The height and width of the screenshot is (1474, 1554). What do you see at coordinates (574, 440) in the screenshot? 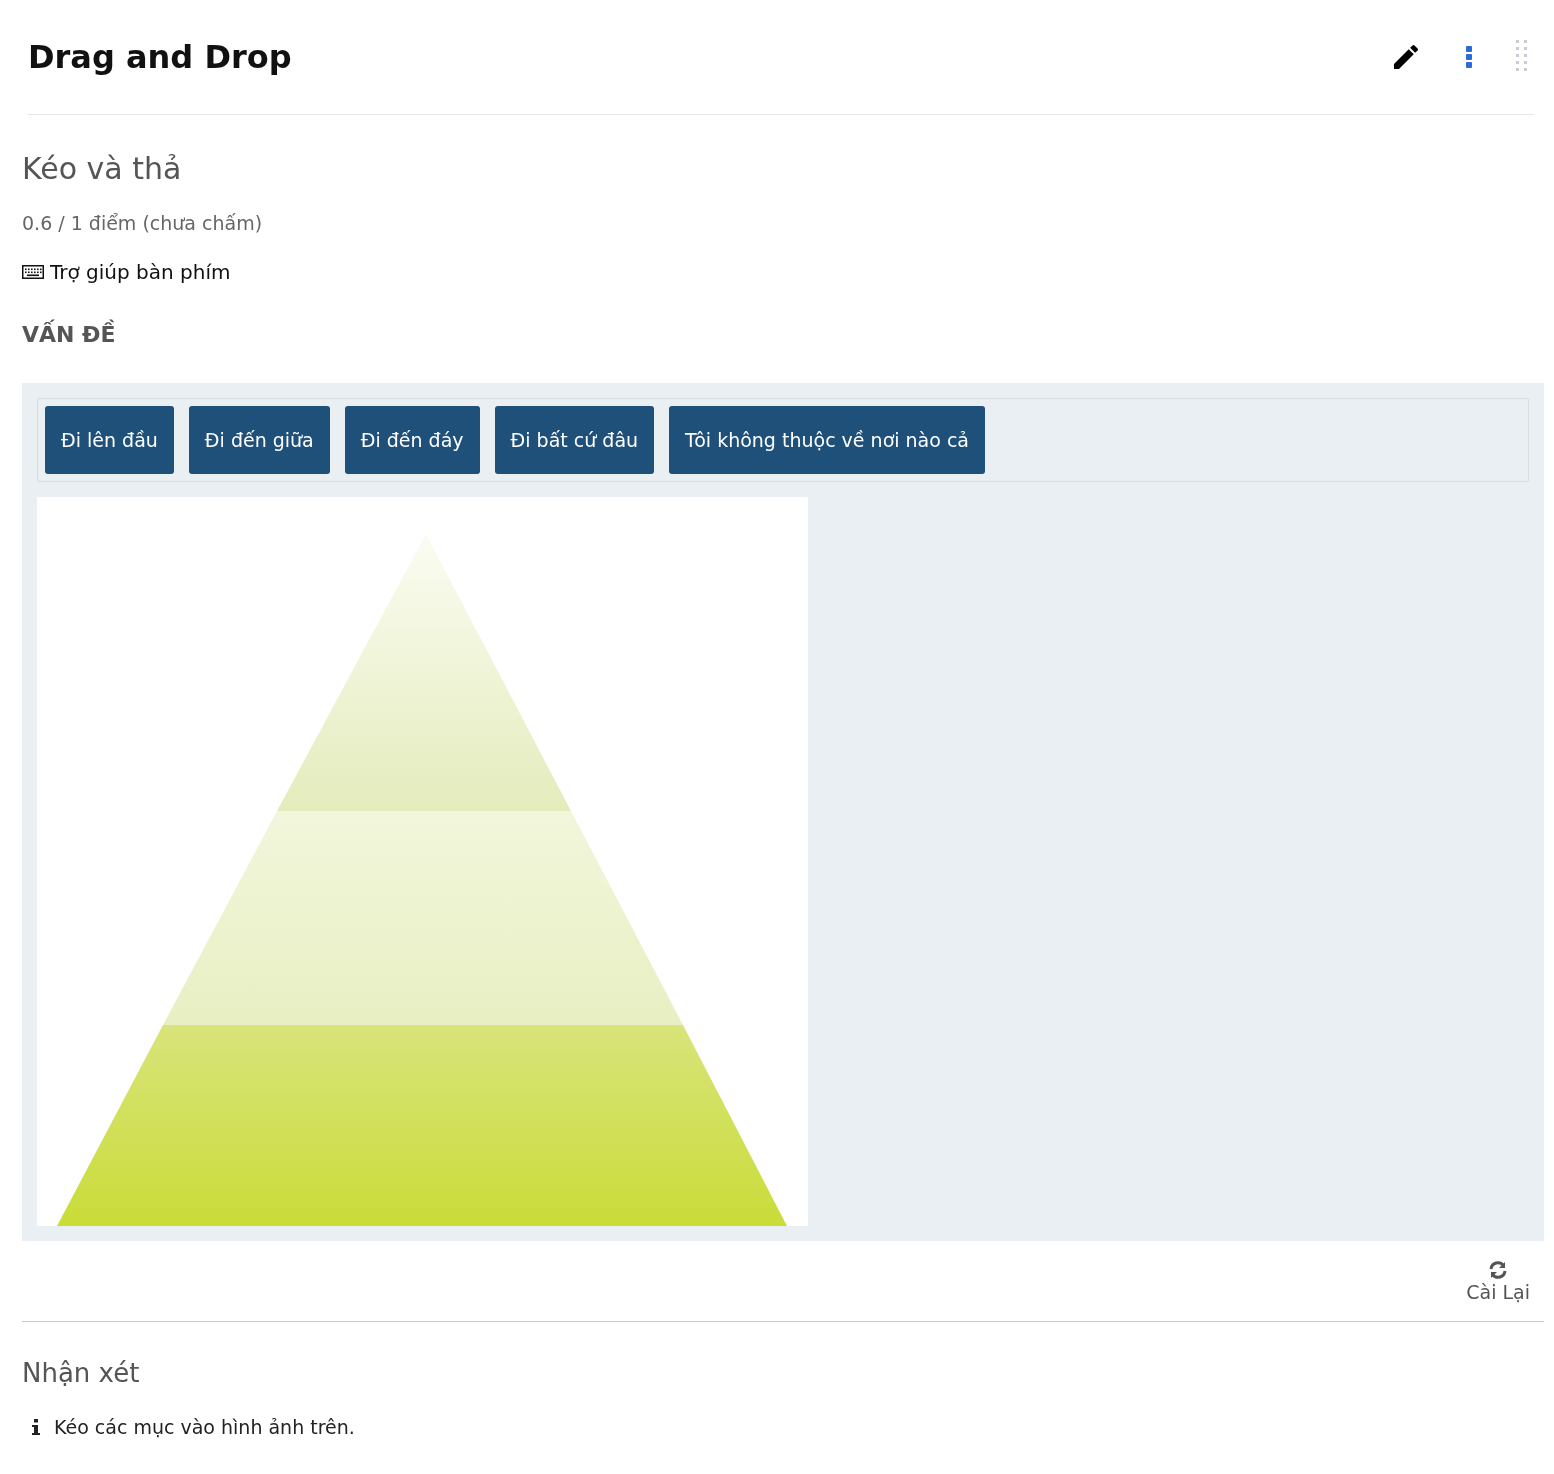
I see `draggable-item: Đi bất cứ đâu` at bounding box center [574, 440].